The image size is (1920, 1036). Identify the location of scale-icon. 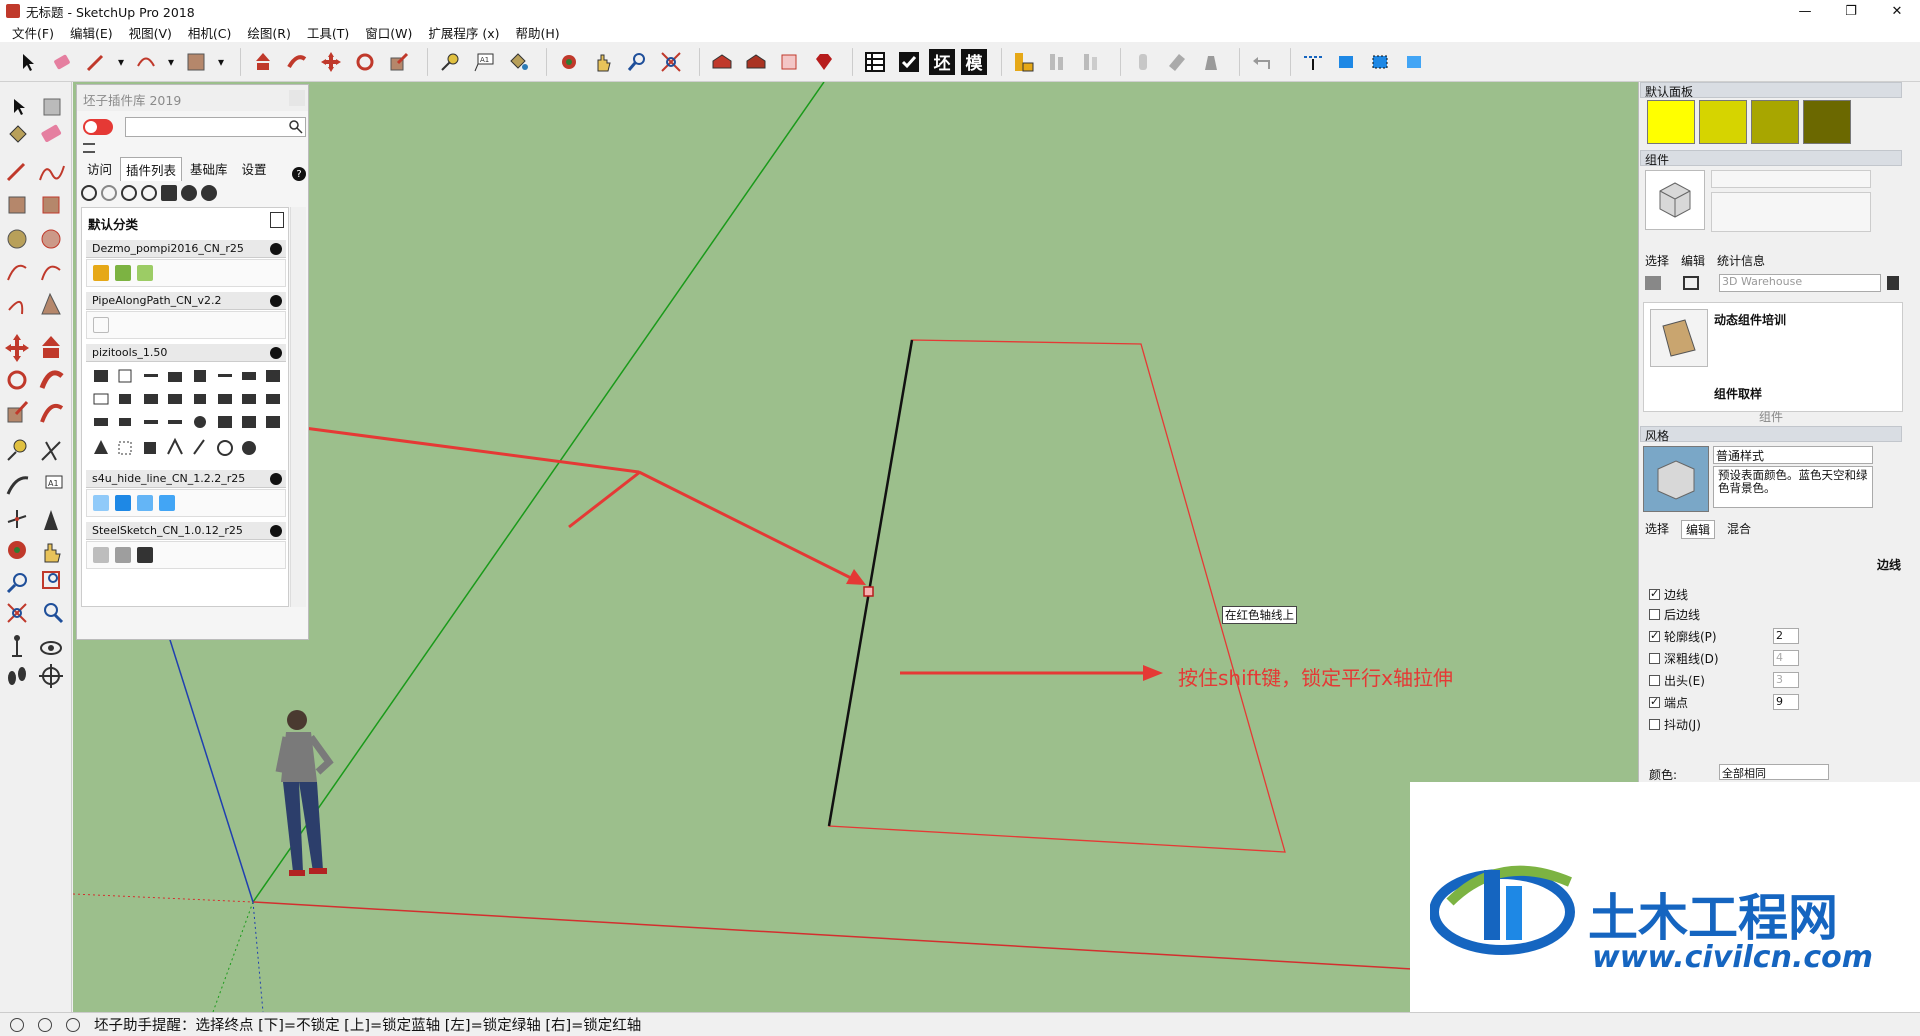
(399, 62).